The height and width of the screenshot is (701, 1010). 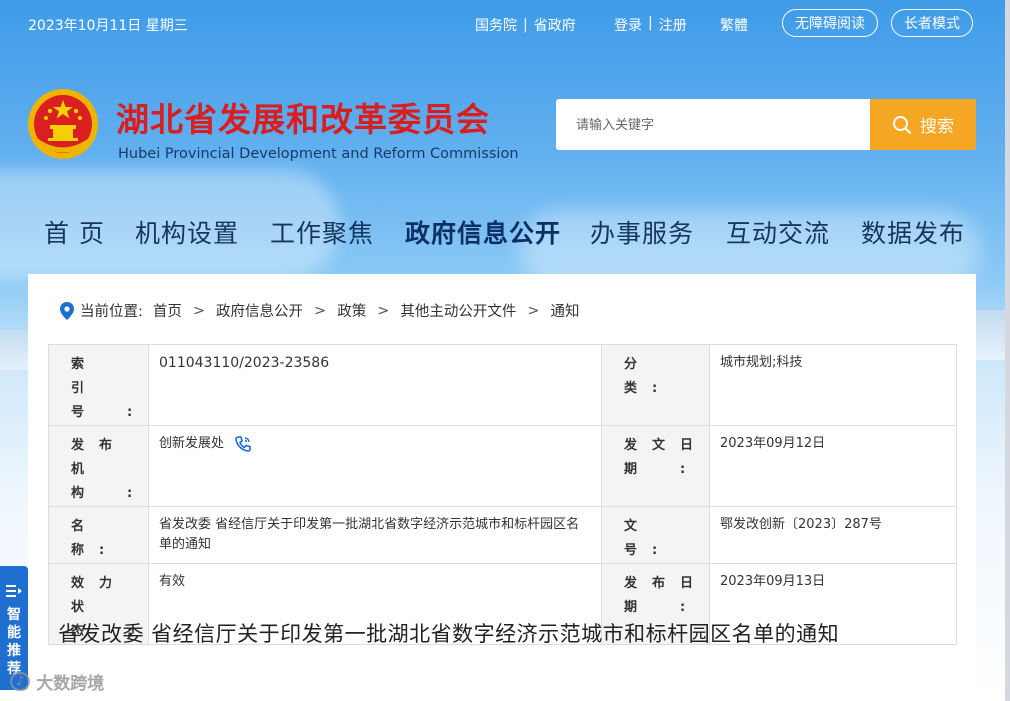 What do you see at coordinates (192, 443) in the screenshot?
I see `publisher-value: 创新发展处` at bounding box center [192, 443].